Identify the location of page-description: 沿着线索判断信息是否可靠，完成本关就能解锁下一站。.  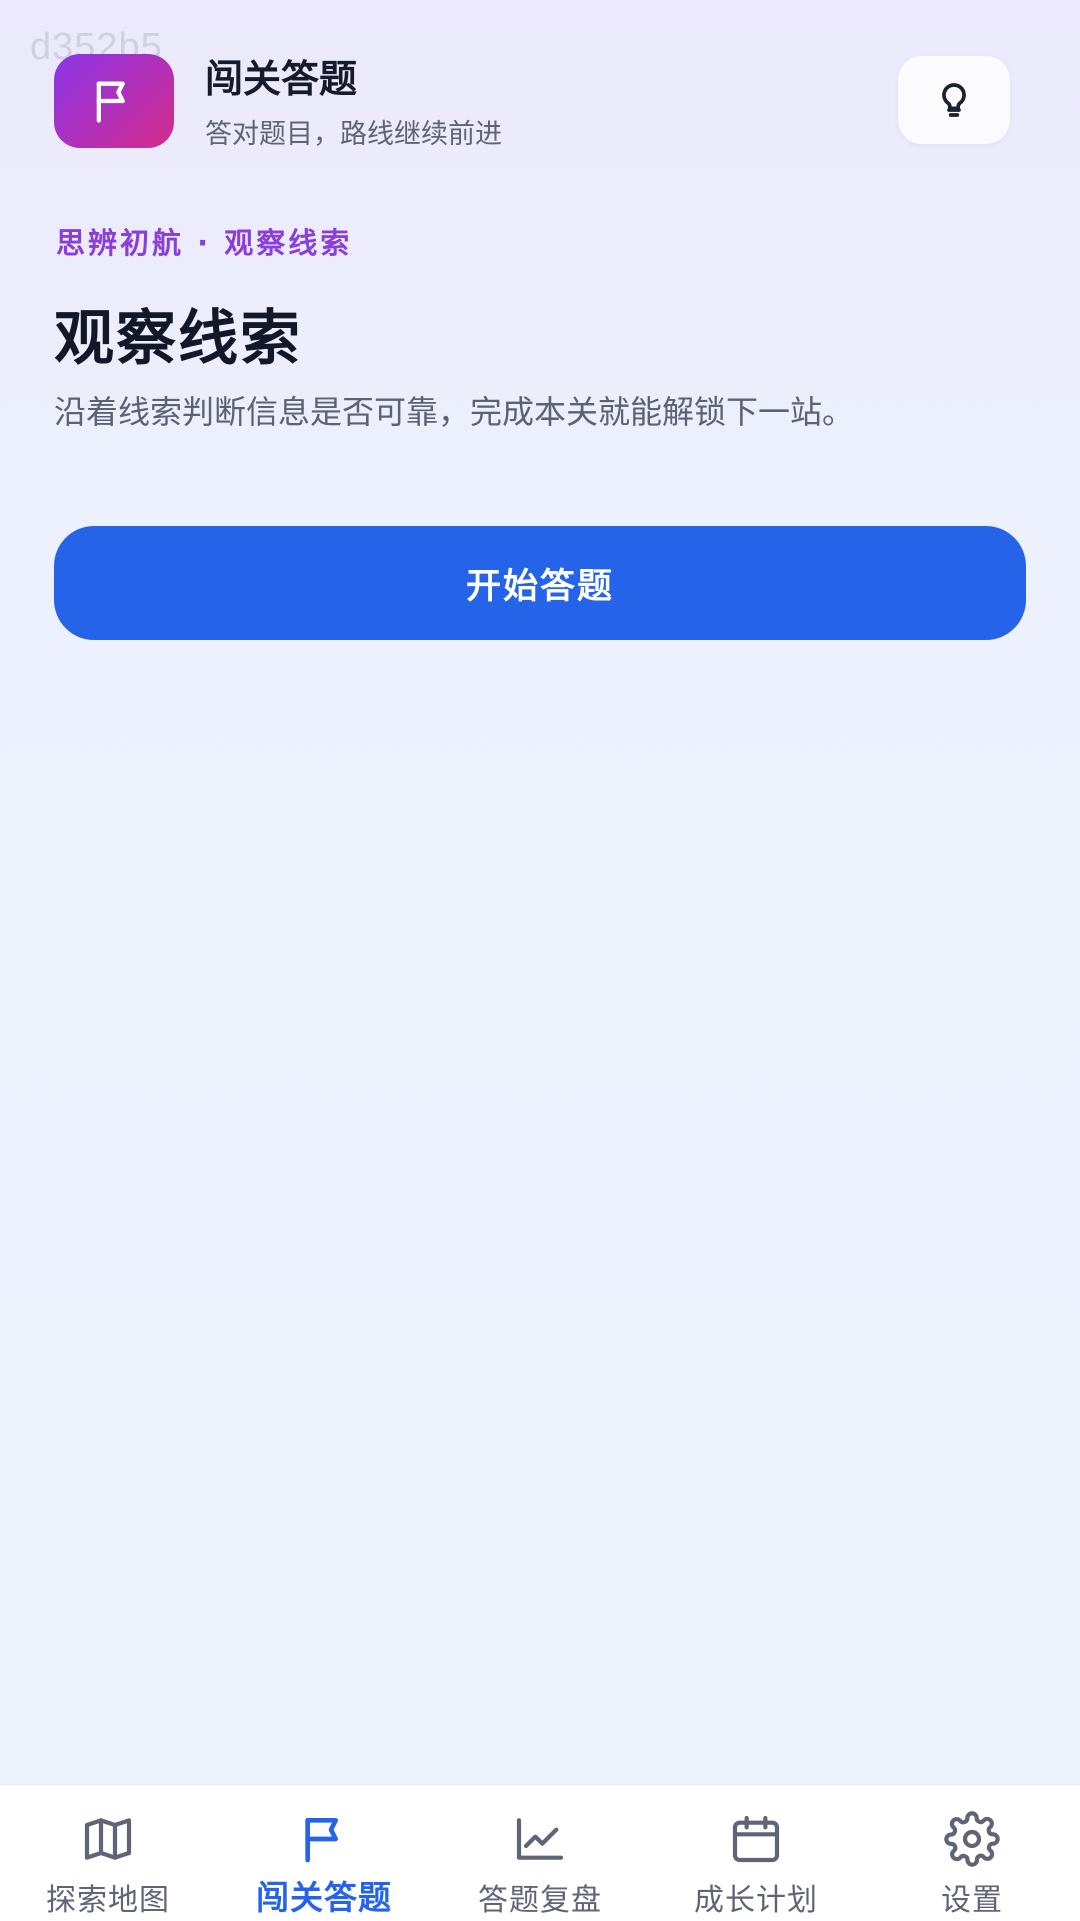
(454, 412).